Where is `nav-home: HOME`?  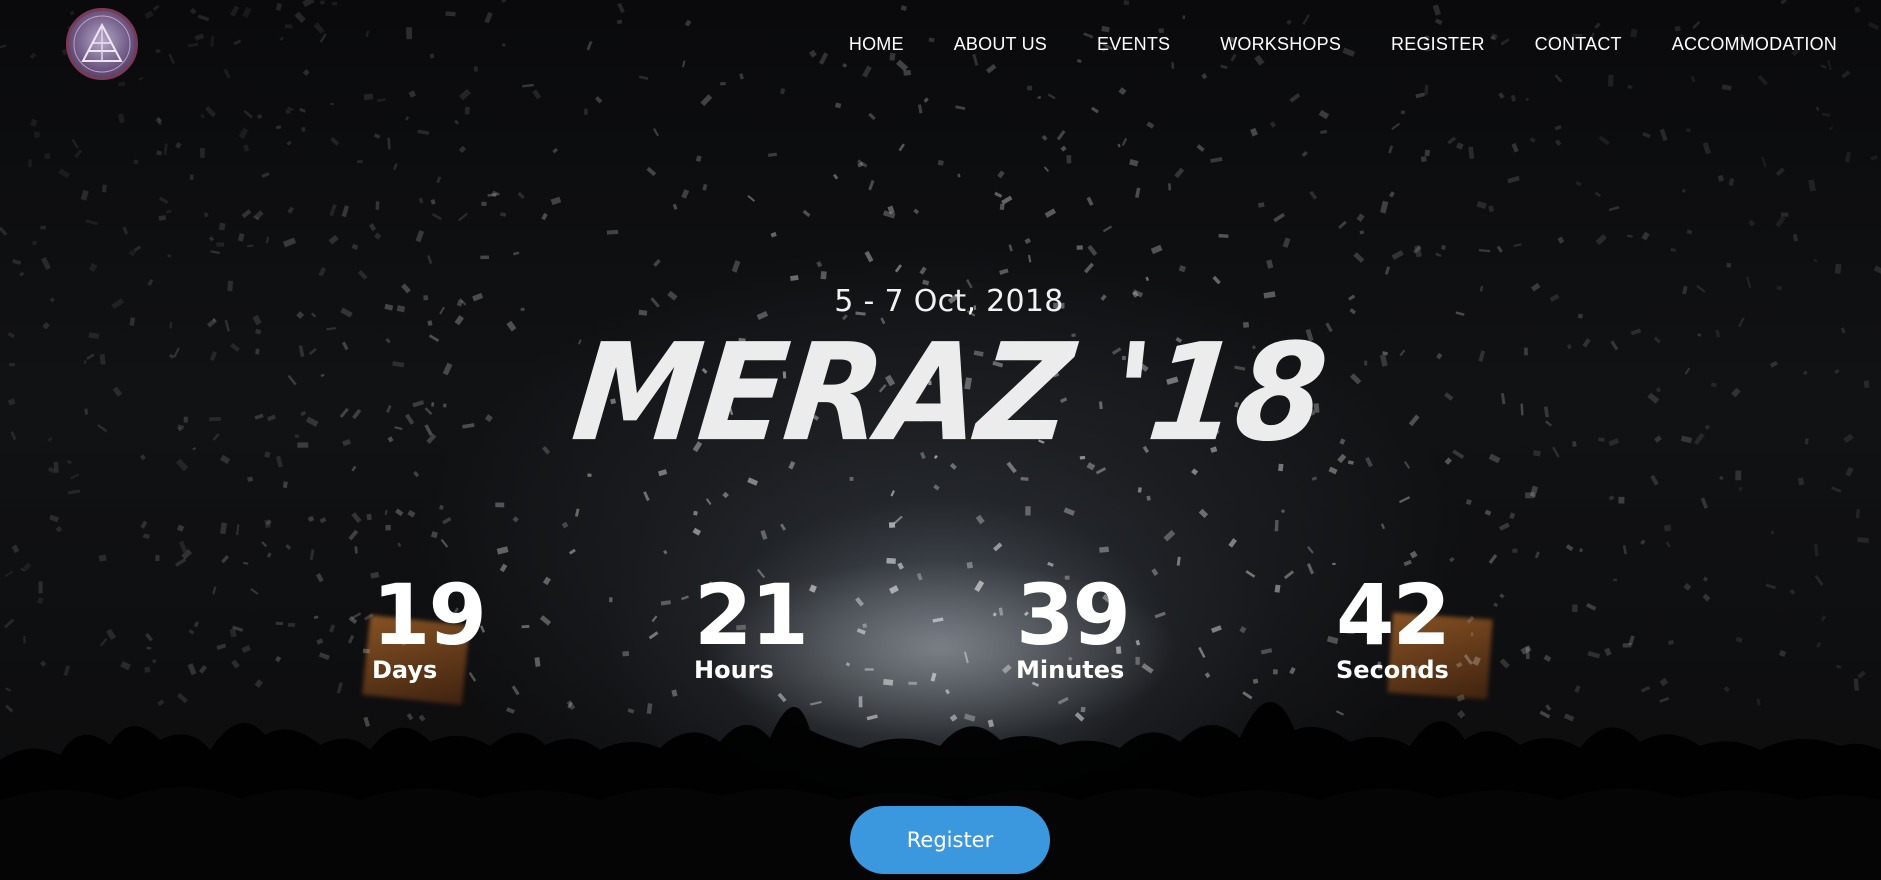
nav-home: HOME is located at coordinates (876, 44).